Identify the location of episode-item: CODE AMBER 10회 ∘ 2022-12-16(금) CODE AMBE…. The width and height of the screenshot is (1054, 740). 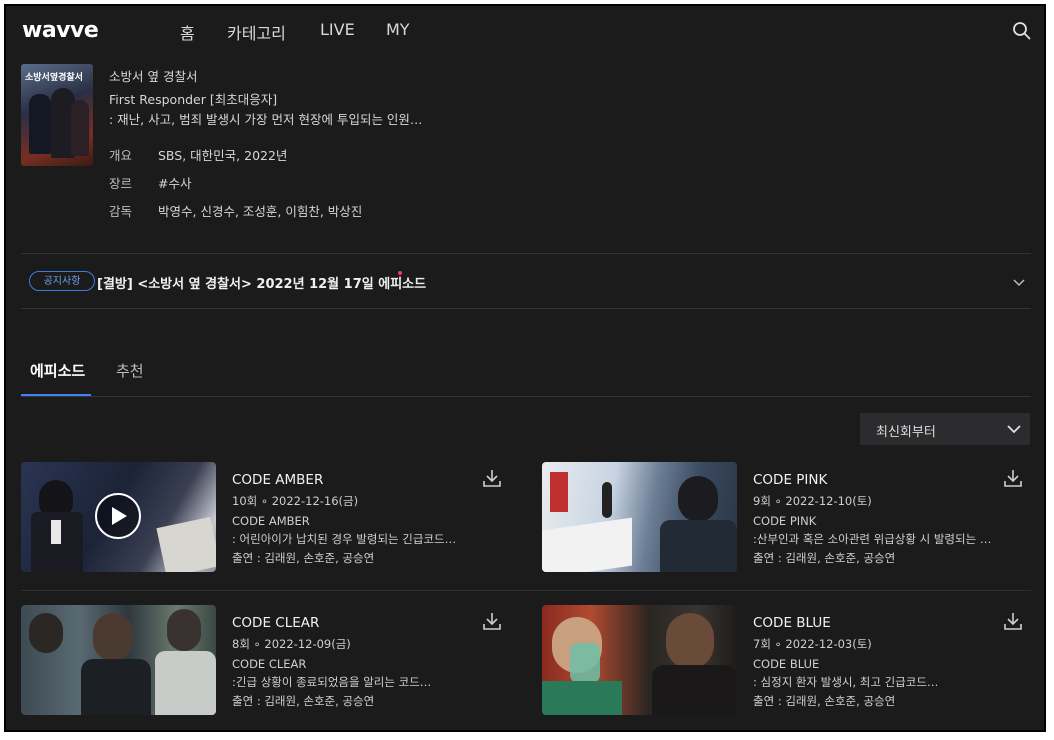
(264, 518).